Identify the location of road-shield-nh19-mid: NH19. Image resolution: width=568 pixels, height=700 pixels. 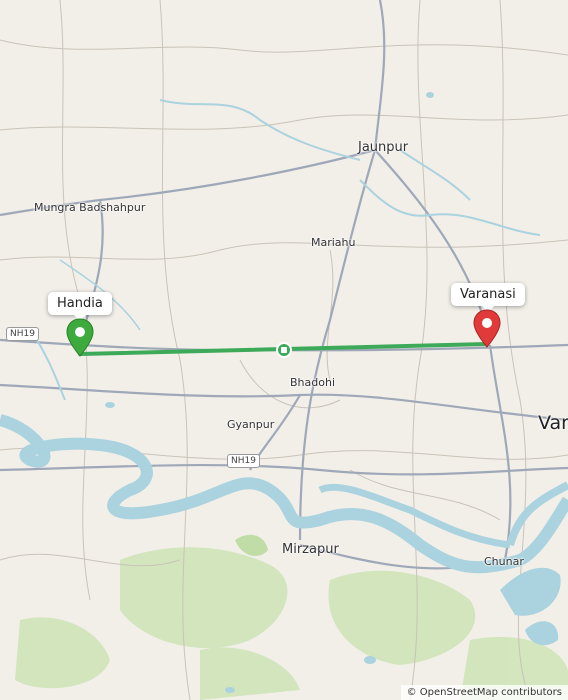
(243, 461).